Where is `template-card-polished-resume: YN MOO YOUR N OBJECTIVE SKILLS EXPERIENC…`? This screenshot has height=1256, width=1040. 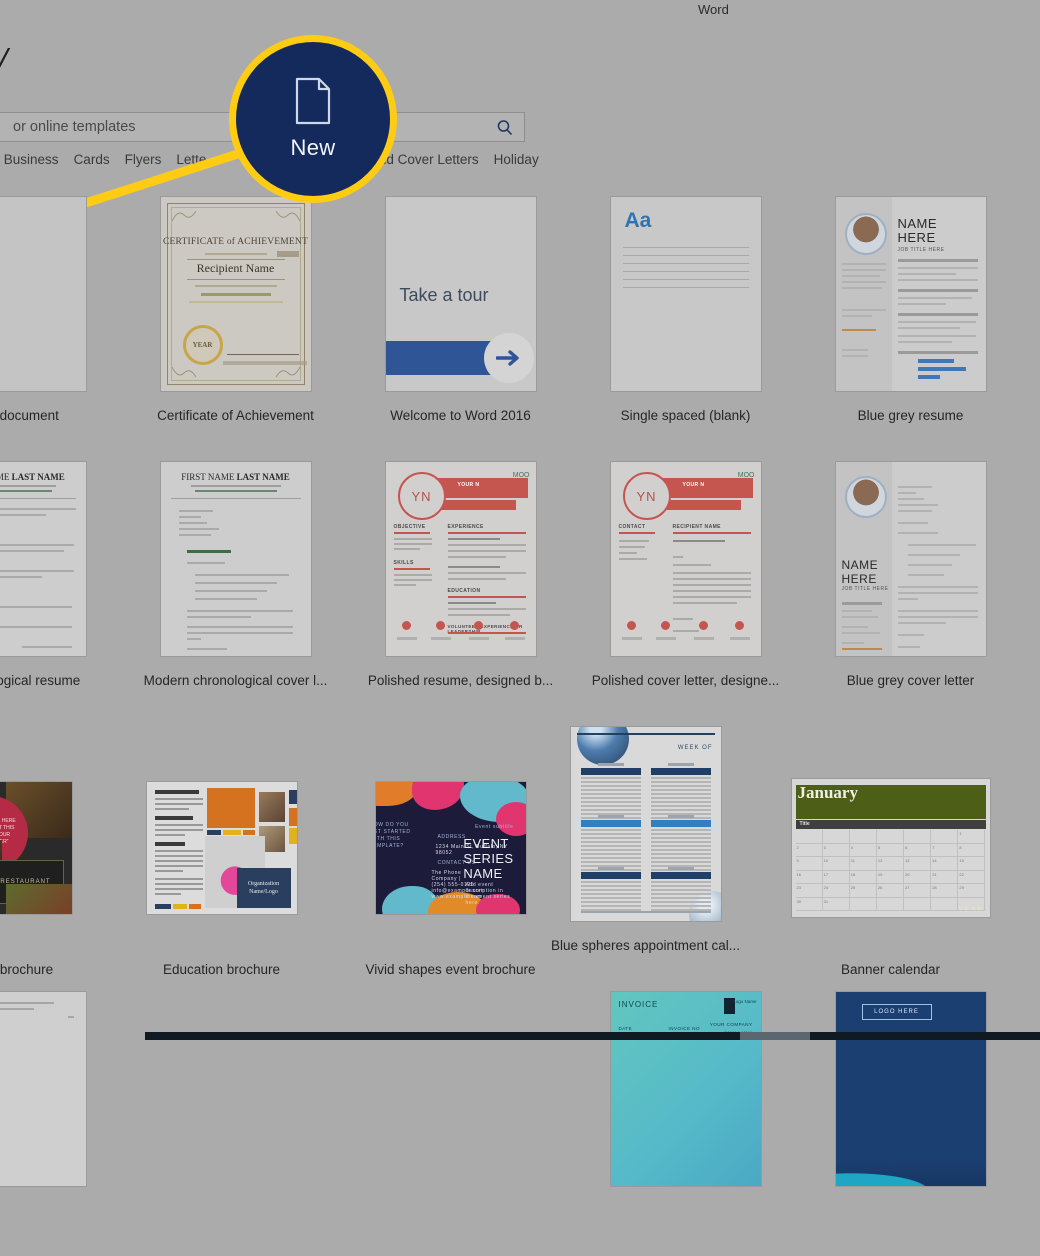 template-card-polished-resume: YN MOO YOUR N OBJECTIVE SKILLS EXPERIENC… is located at coordinates (460, 593).